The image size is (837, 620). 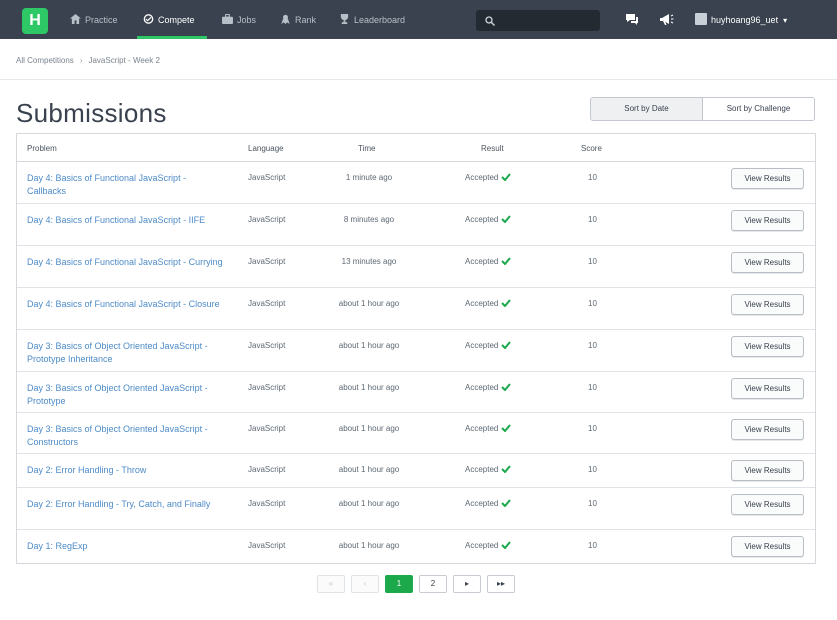 I want to click on search-icon, so click(x=490, y=21).